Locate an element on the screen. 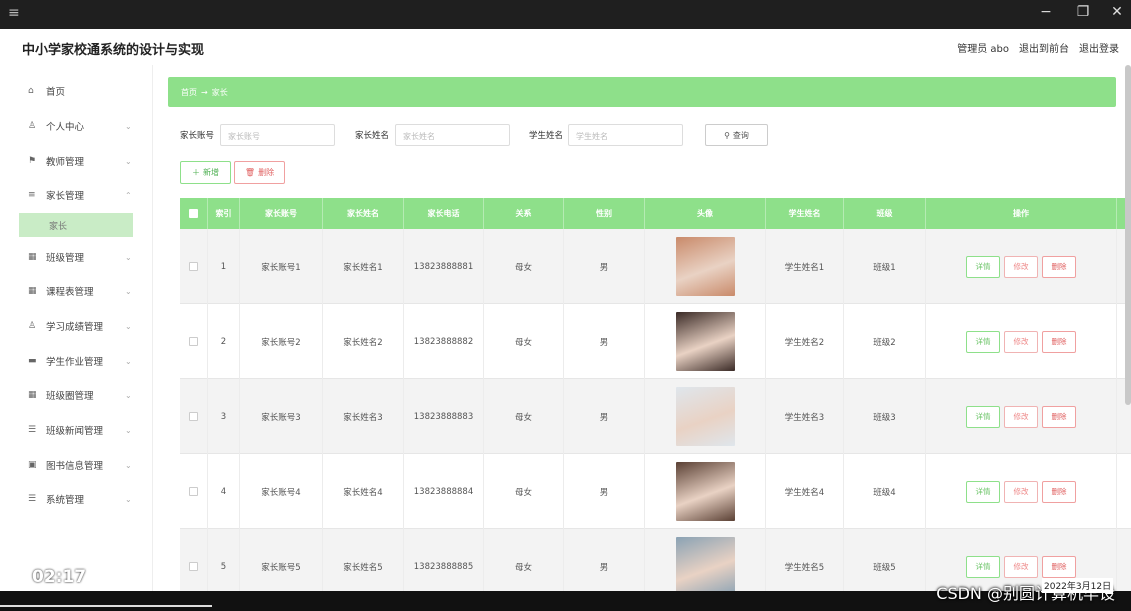 The width and height of the screenshot is (1131, 611). sidebar-item-class: ▦ 班级管理 ⌄ is located at coordinates (76, 257).